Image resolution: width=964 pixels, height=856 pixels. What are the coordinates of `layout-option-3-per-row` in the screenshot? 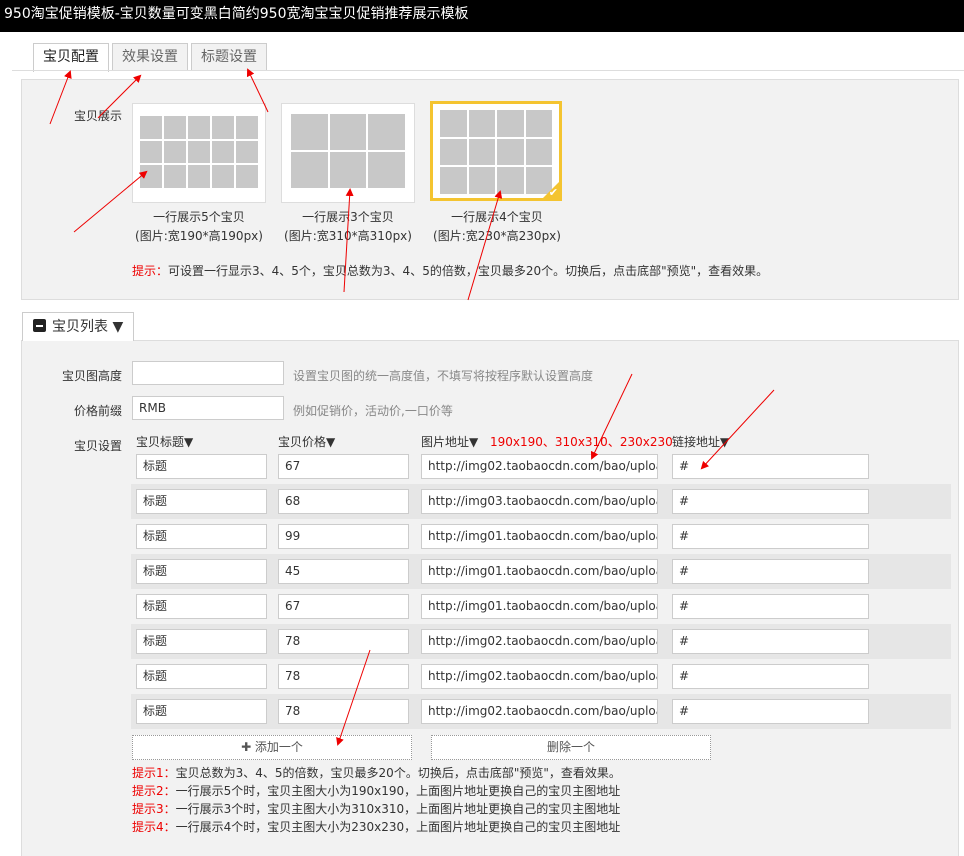 It's located at (348, 153).